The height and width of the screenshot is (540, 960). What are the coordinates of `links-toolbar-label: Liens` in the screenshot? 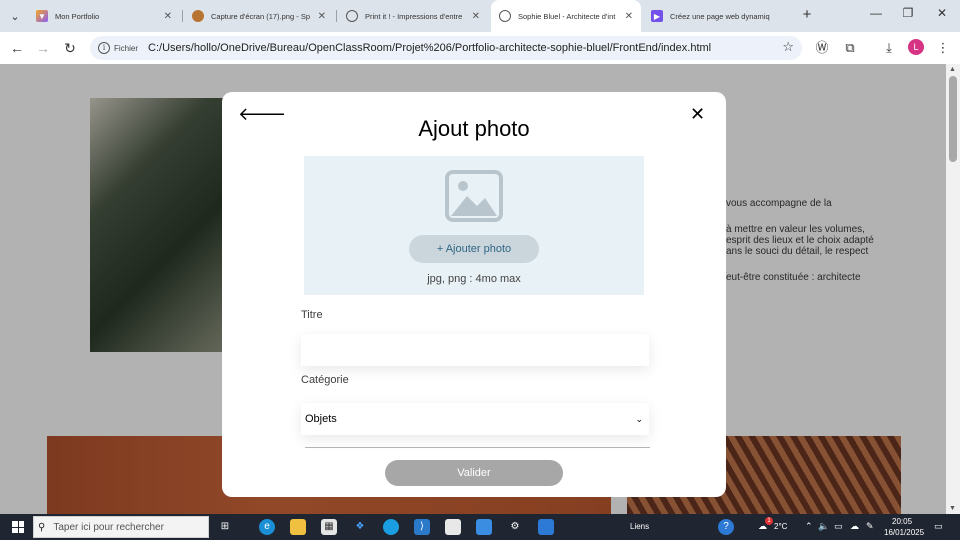 It's located at (639, 526).